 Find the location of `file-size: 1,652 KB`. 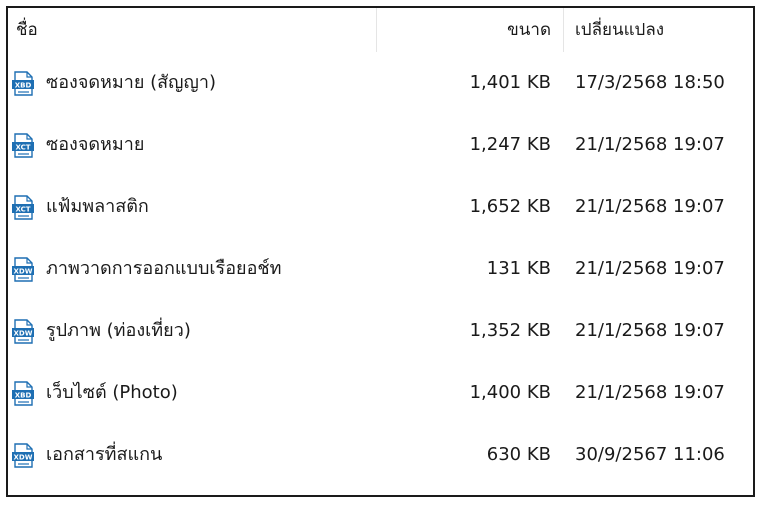

file-size: 1,652 KB is located at coordinates (510, 206).